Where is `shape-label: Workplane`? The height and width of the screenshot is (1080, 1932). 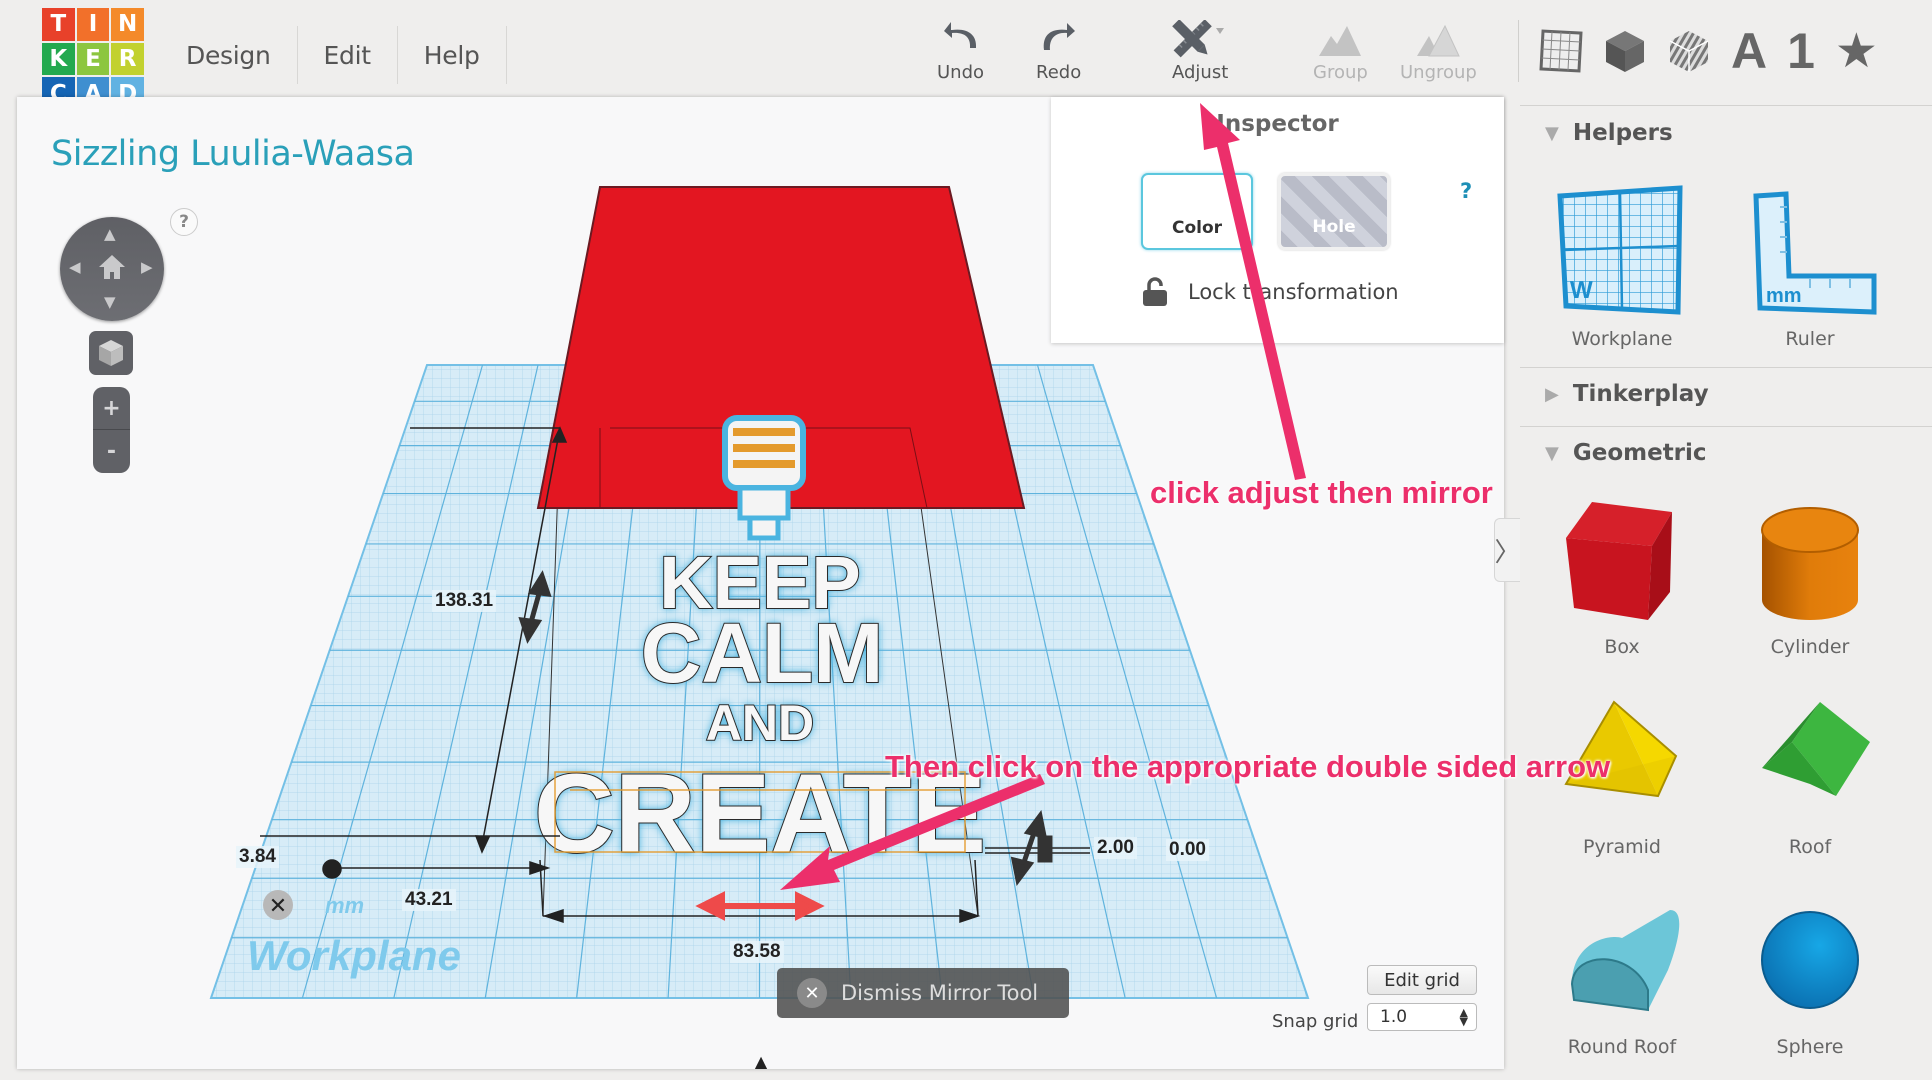 shape-label: Workplane is located at coordinates (1622, 339).